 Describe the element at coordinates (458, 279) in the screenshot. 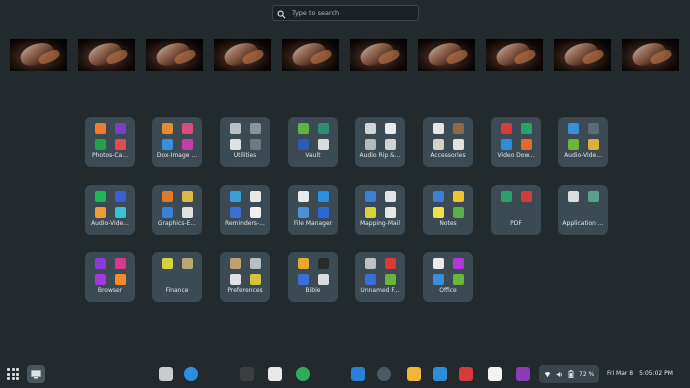

I see `calc-icon` at that location.